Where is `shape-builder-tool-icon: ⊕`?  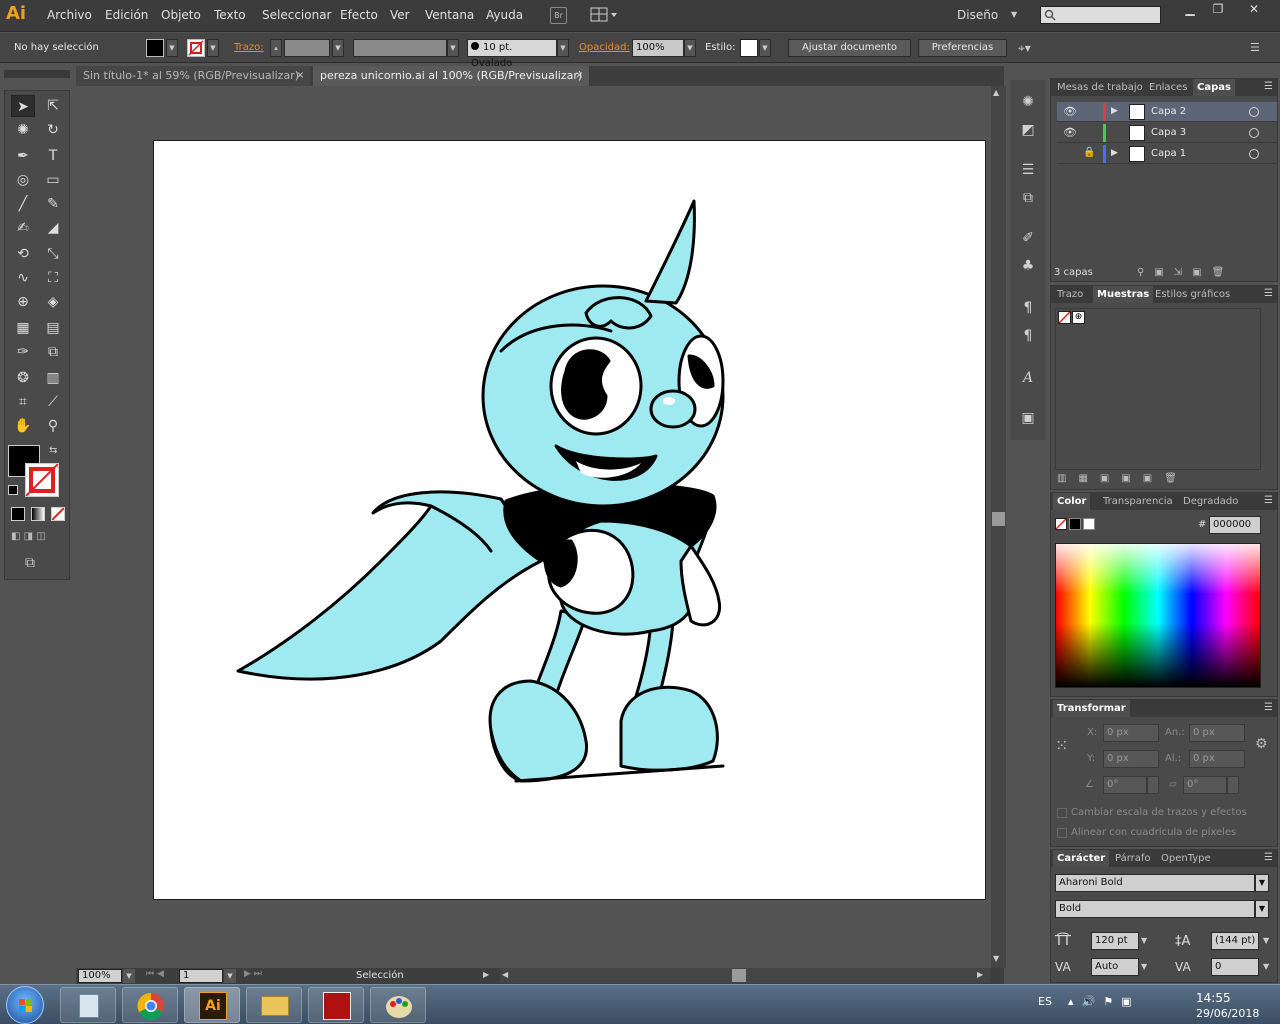 shape-builder-tool-icon: ⊕ is located at coordinates (23, 302).